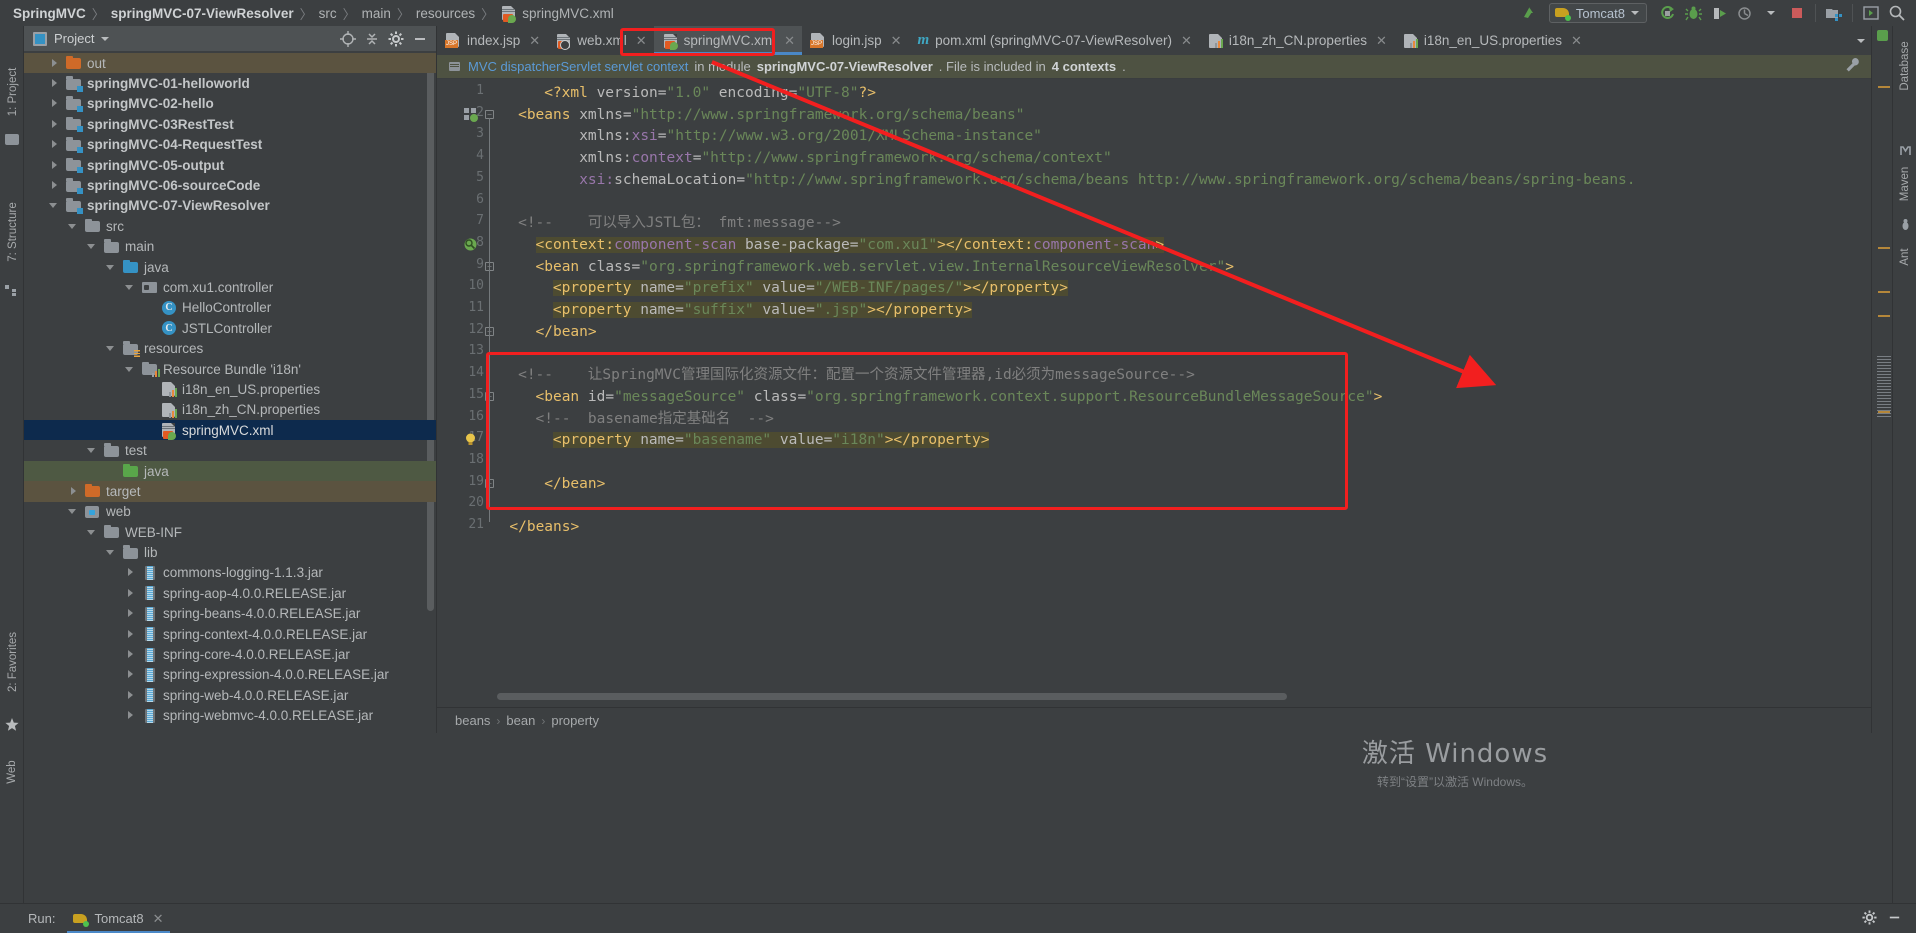 Image resolution: width=1916 pixels, height=933 pixels. I want to click on rerun-icon, so click(1667, 13).